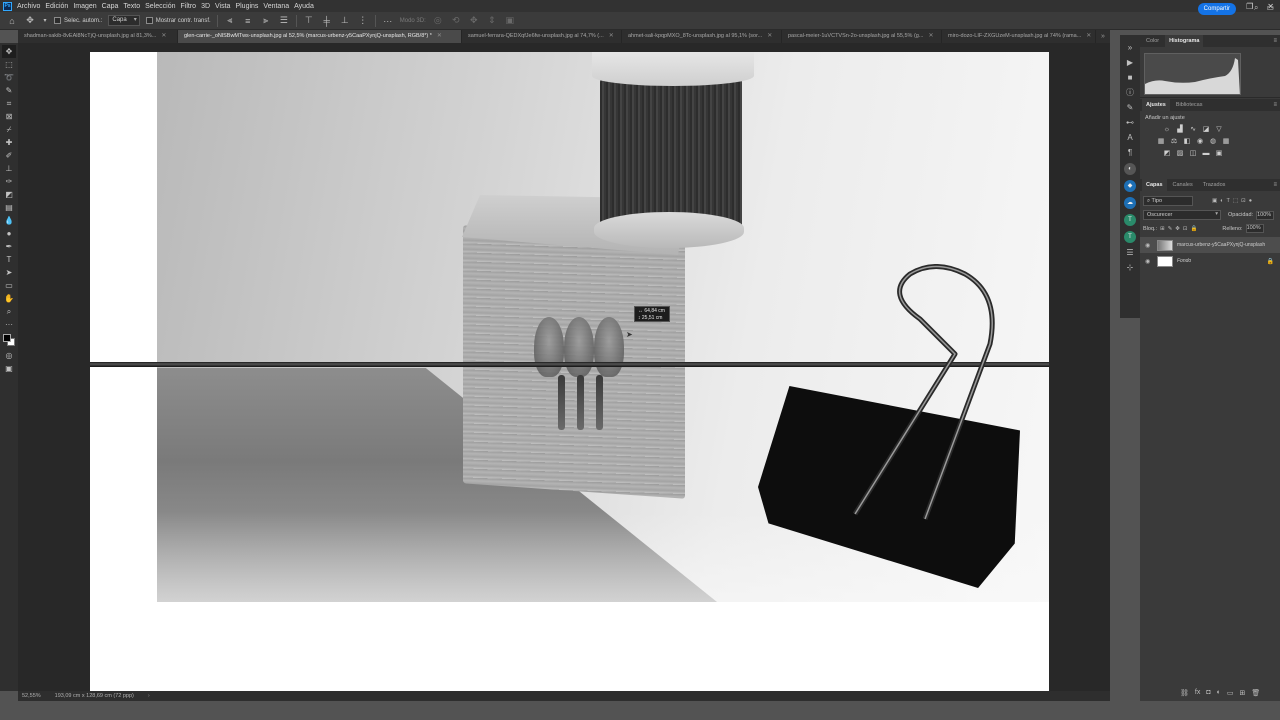  Describe the element at coordinates (9, 355) in the screenshot. I see `quick-mask-icon: ◎` at that location.